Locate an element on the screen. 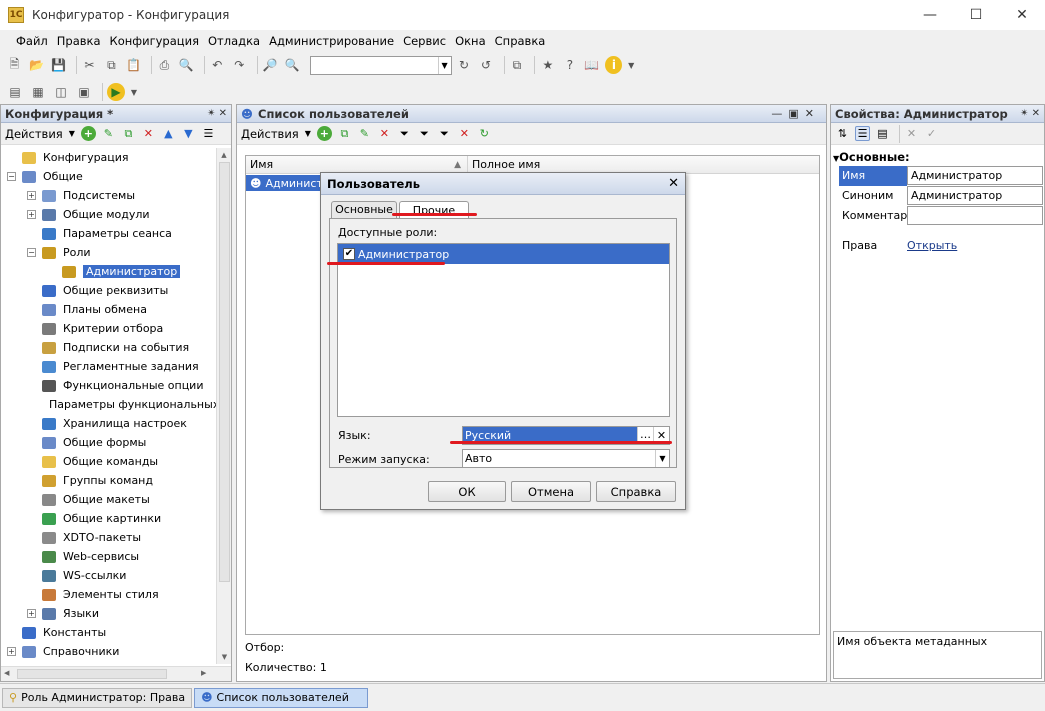 The image size is (1045, 711). redo-icon: ↷ is located at coordinates (239, 65).